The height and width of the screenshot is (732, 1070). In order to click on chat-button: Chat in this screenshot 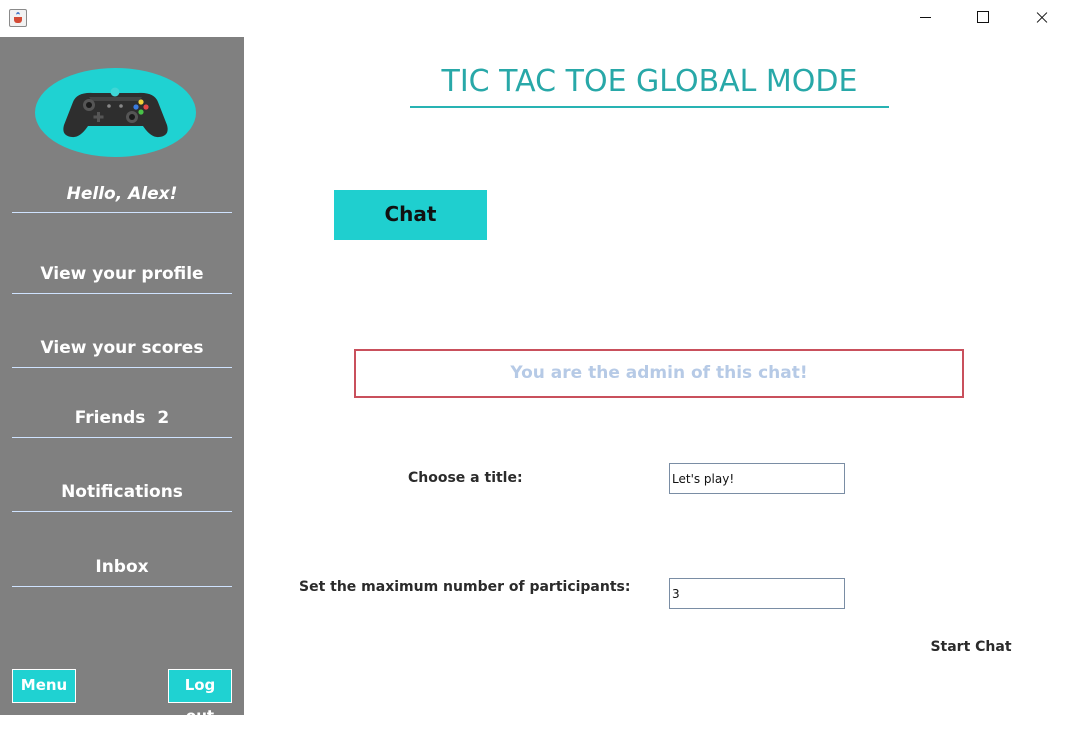, I will do `click(410, 215)`.